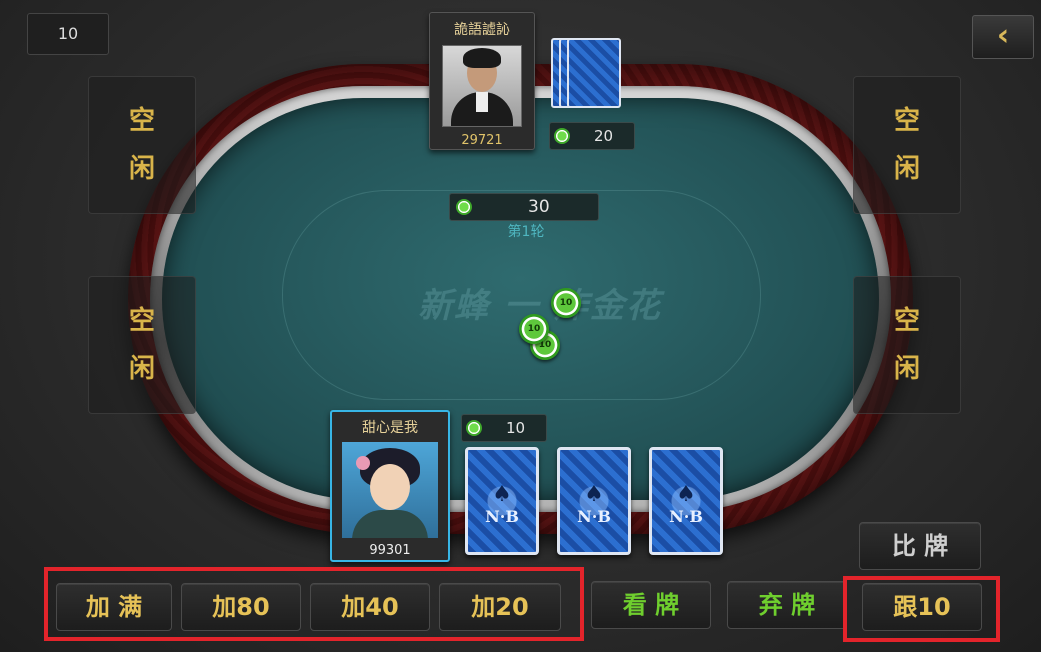 The width and height of the screenshot is (1041, 652). I want to click on round-label: 第1轮, so click(526, 232).